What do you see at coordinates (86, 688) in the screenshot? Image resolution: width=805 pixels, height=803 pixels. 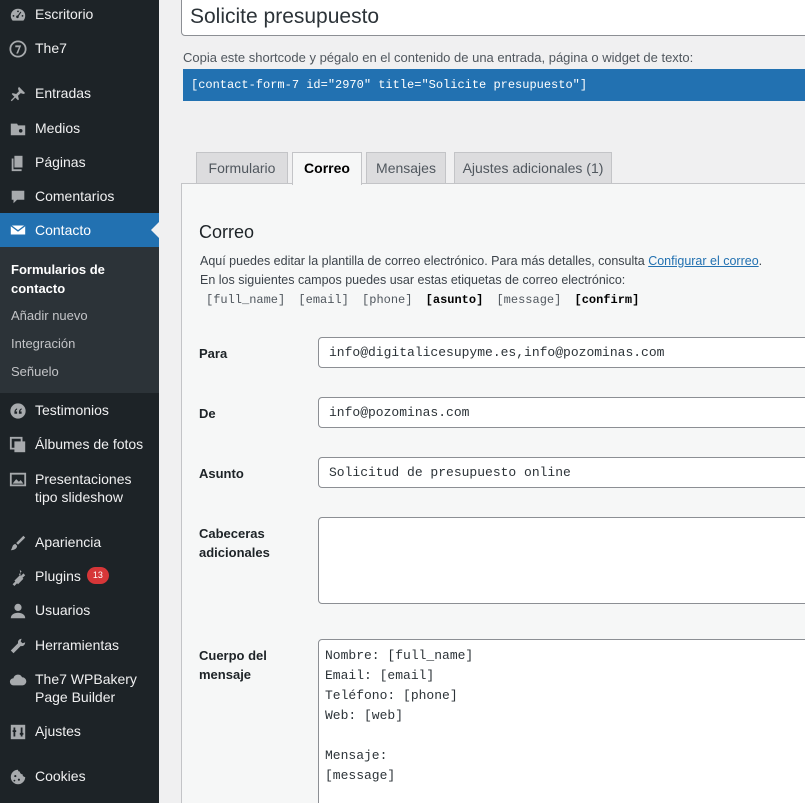 I see `menu-label: The7 WPBakery Page Builder` at bounding box center [86, 688].